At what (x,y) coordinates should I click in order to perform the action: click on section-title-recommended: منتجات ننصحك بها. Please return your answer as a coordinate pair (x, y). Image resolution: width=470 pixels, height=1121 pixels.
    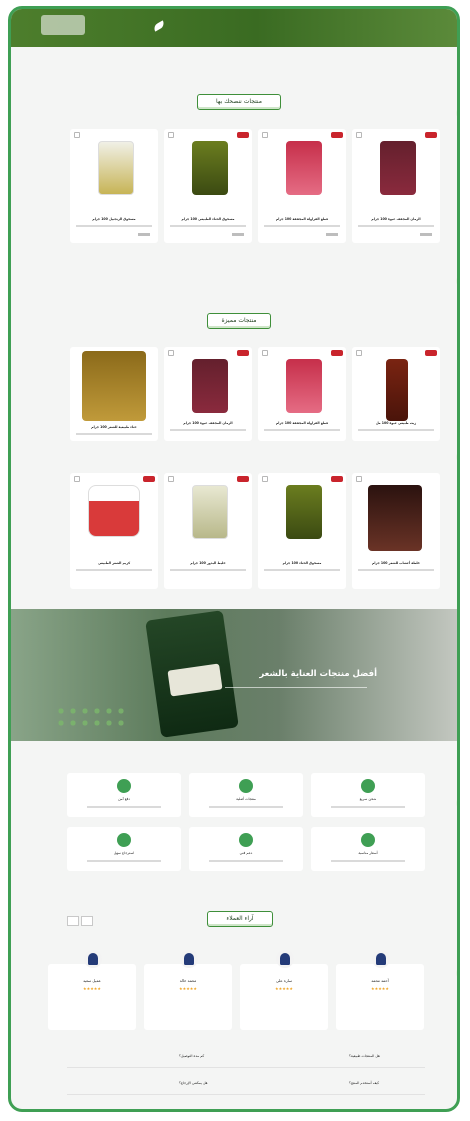
    Looking at the image, I should click on (239, 102).